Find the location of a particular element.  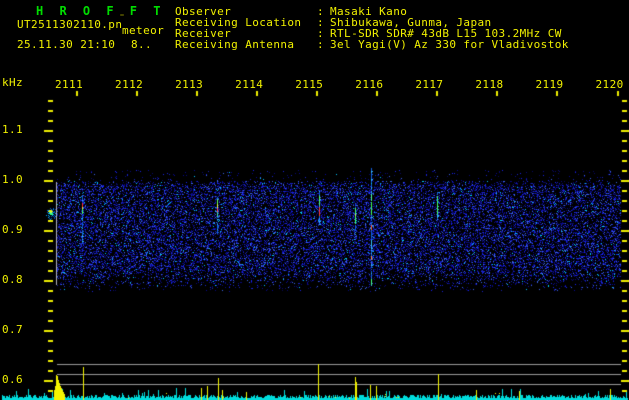

time-label: 2115 is located at coordinates (309, 84).